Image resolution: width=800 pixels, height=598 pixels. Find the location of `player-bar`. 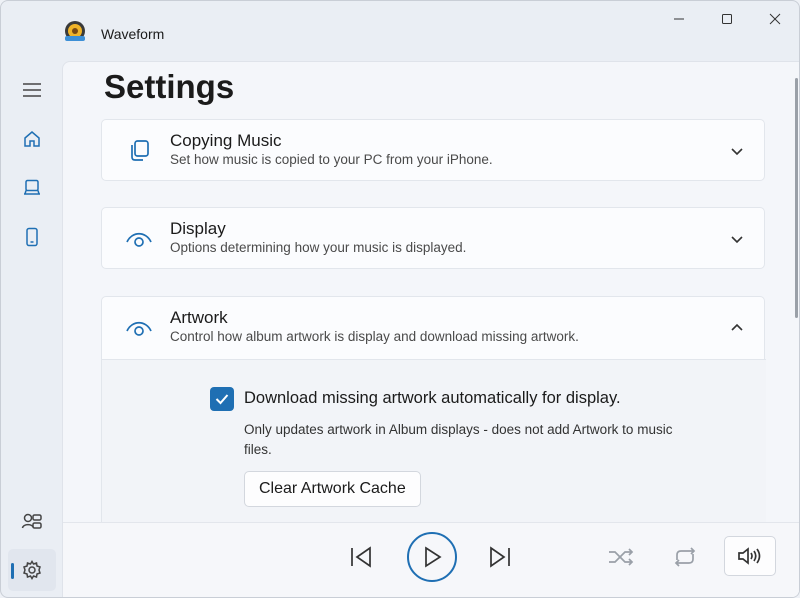

player-bar is located at coordinates (431, 559).